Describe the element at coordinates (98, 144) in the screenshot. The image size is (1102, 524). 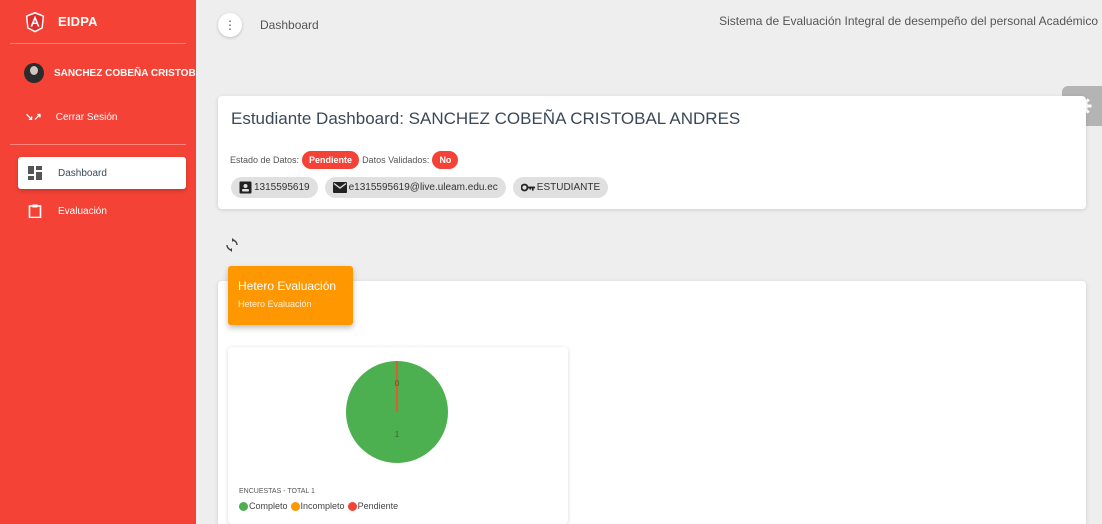
I see `sidebar-divider` at that location.